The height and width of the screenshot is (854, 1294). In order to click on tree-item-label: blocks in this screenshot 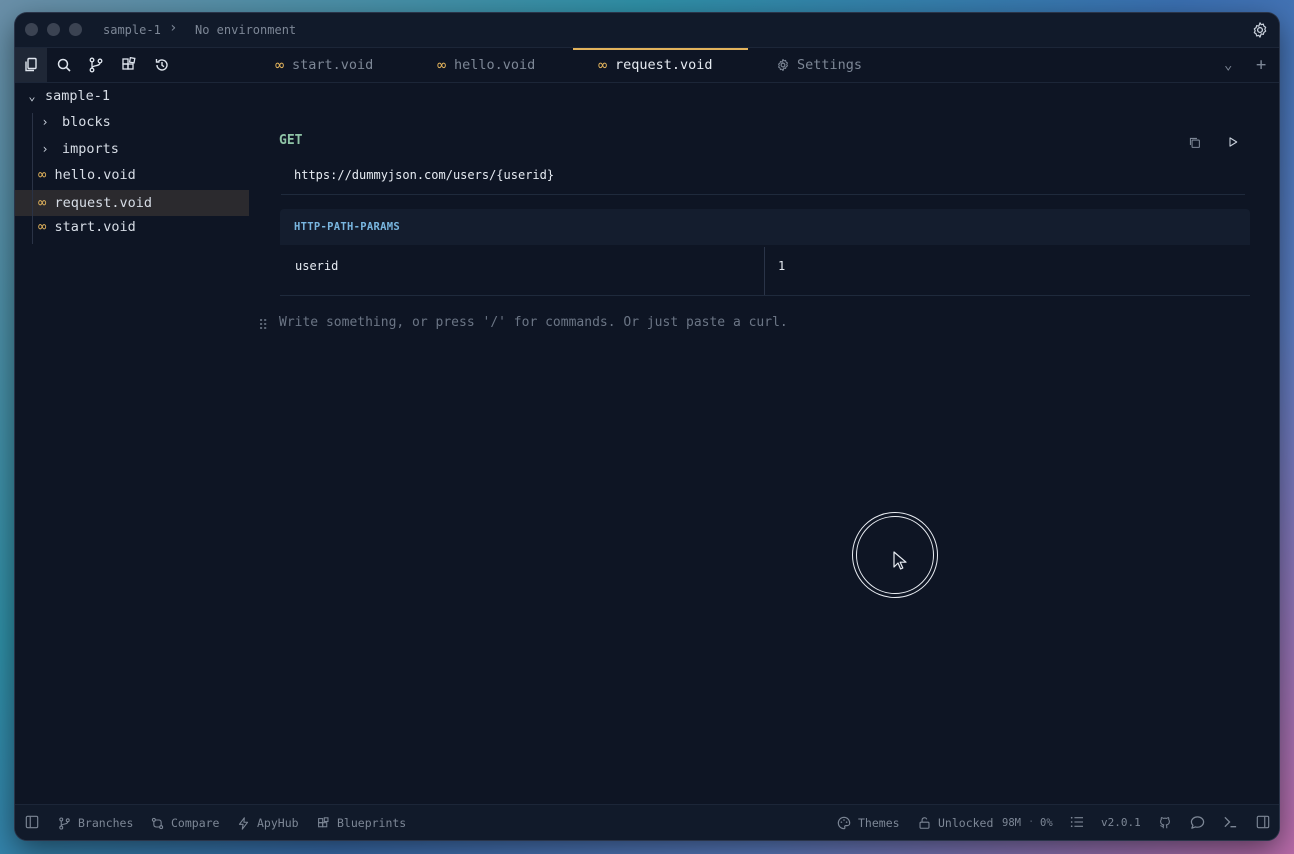, I will do `click(86, 122)`.